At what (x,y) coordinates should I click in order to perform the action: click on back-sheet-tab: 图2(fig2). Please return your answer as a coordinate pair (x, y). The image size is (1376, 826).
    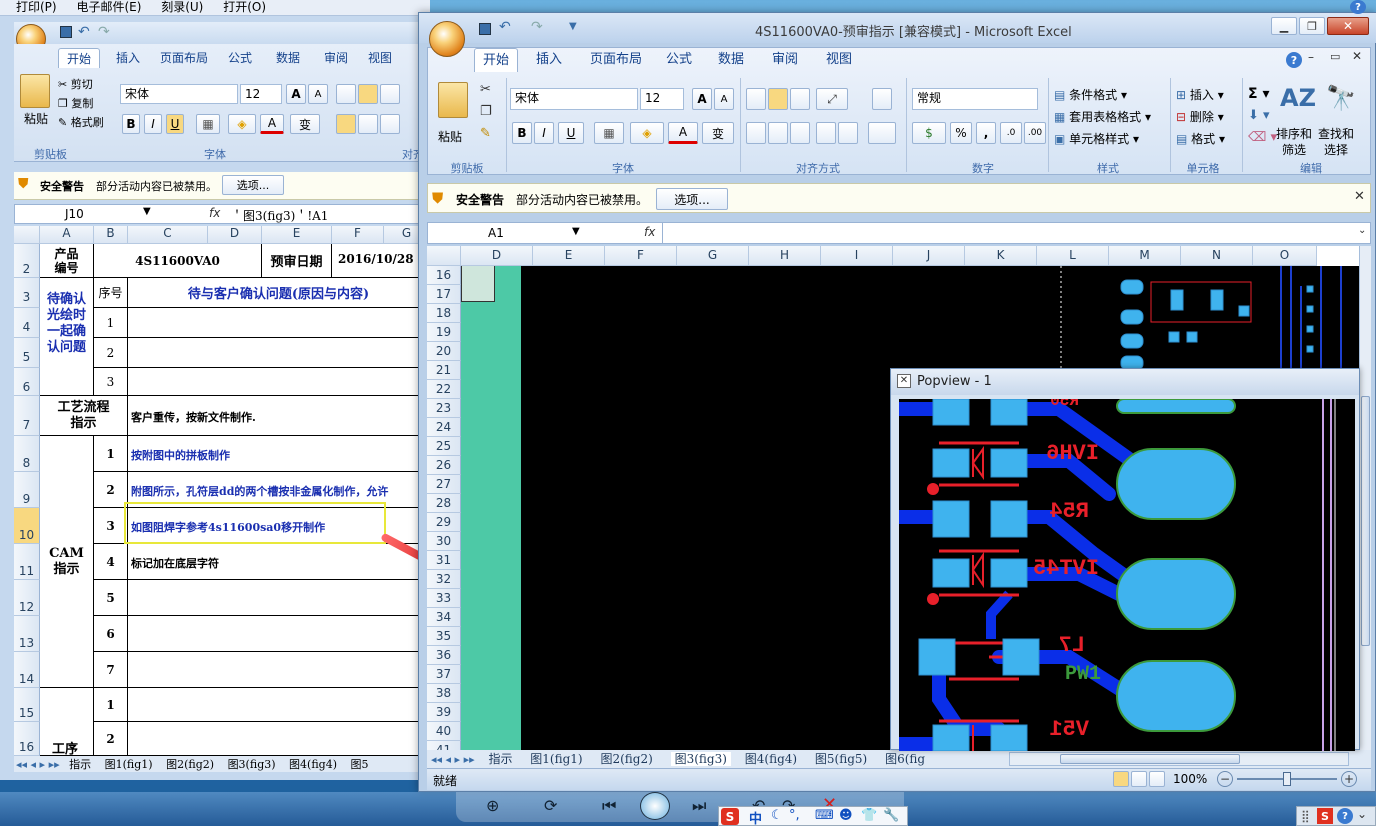
    Looking at the image, I should click on (190, 764).